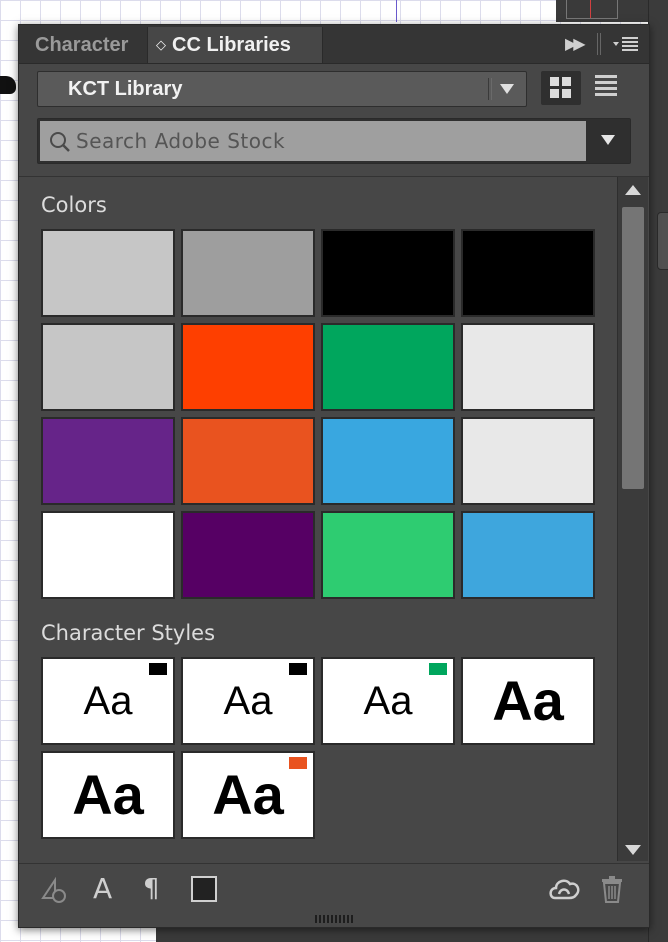  I want to click on panel-tab-bar: Character ◇ CC Libraries ▶▶, so click(334, 44).